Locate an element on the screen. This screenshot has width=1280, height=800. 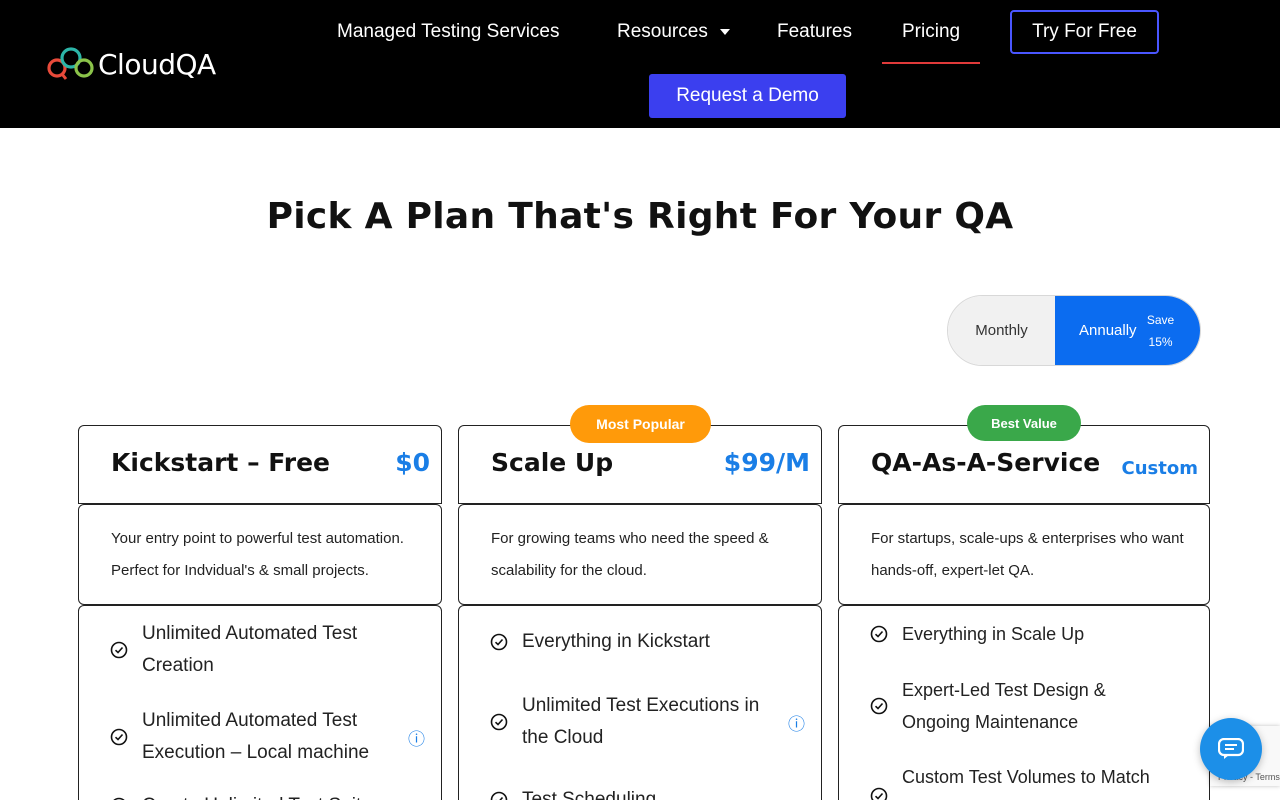
save-note: Save 15% is located at coordinates (1161, 331).